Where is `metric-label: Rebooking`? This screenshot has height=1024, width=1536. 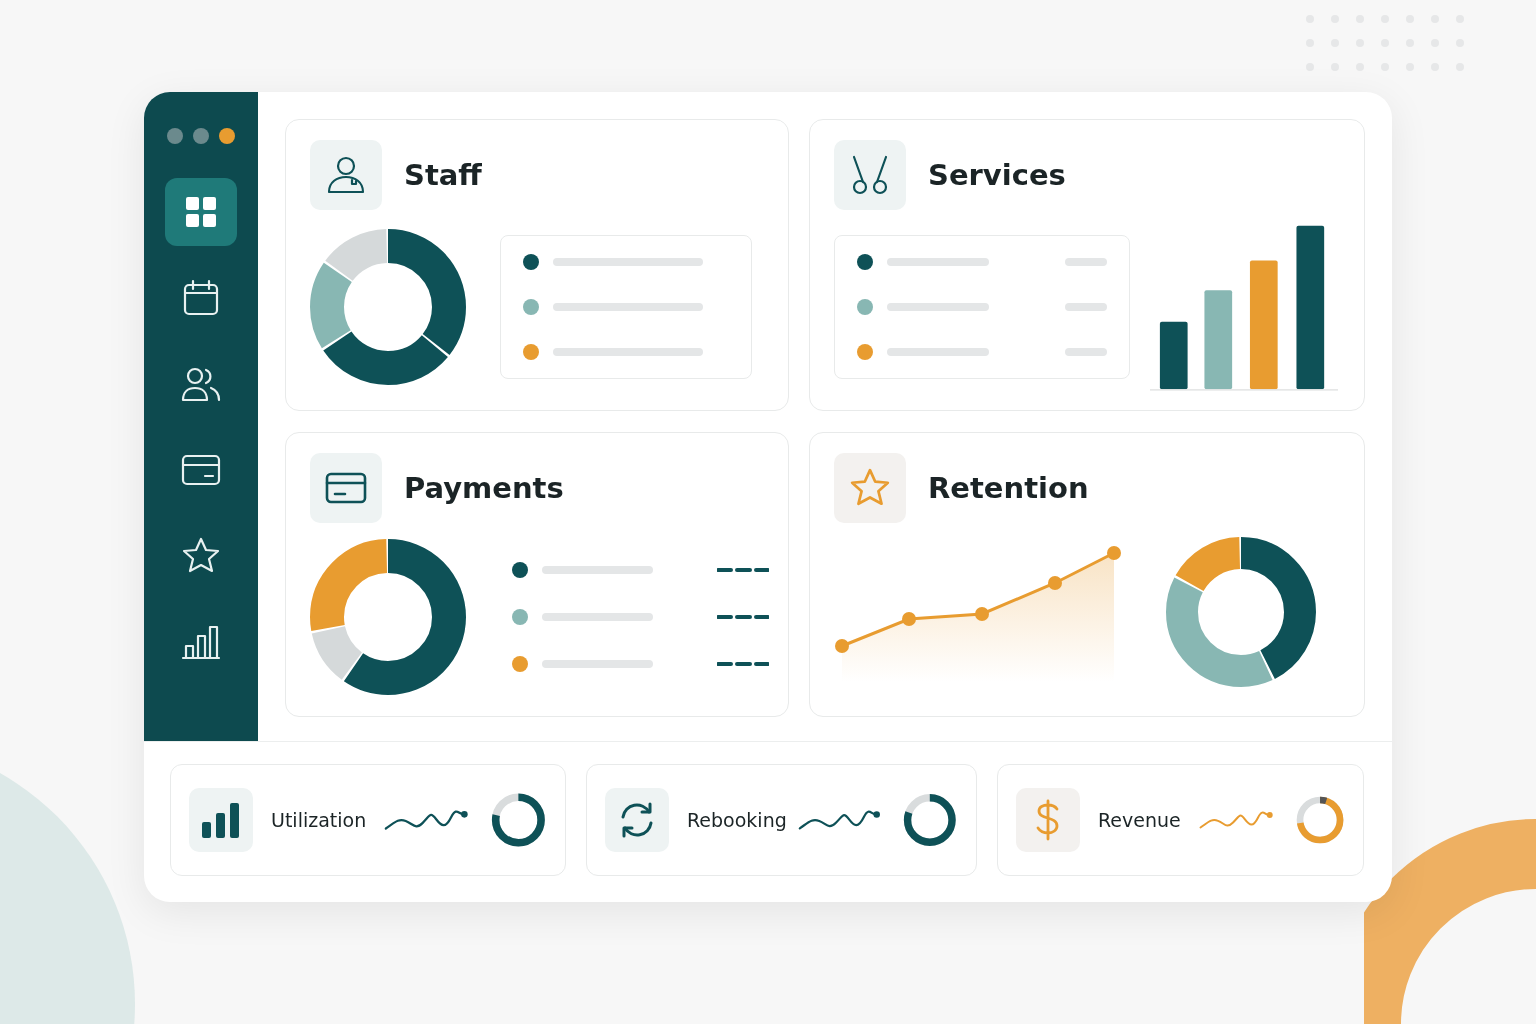 metric-label: Rebooking is located at coordinates (737, 820).